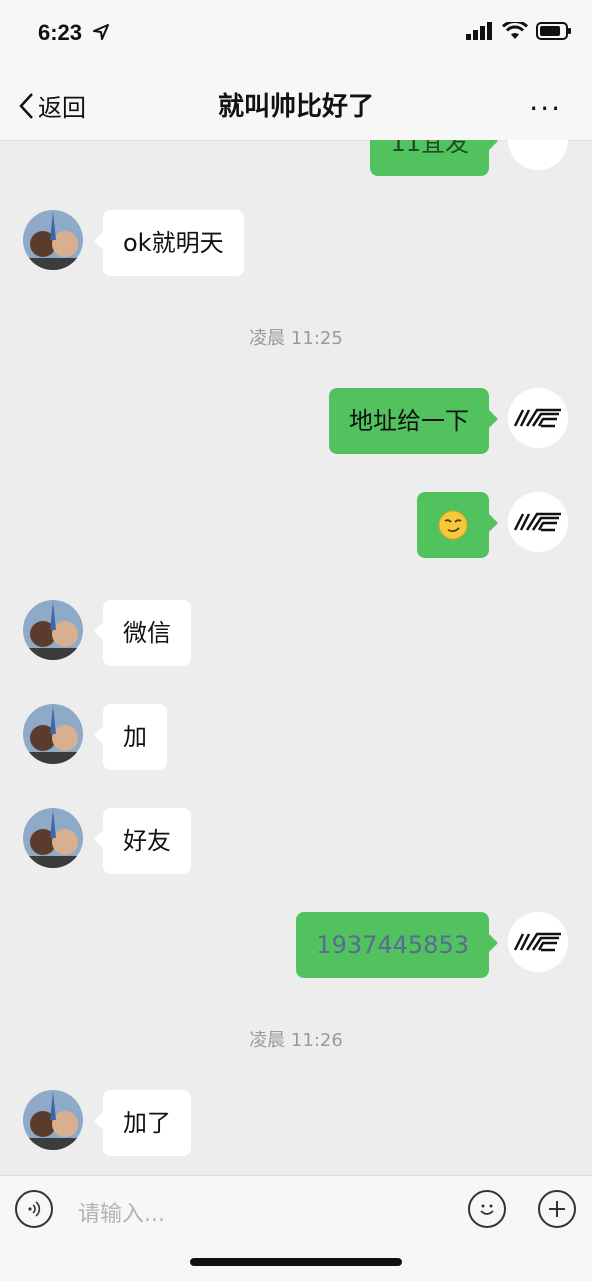 The image size is (592, 1281). I want to click on emoji-icon, so click(487, 1209).